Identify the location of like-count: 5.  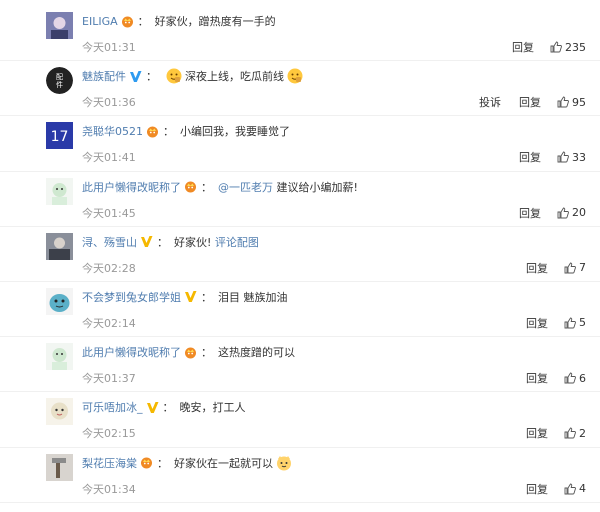
(582, 323).